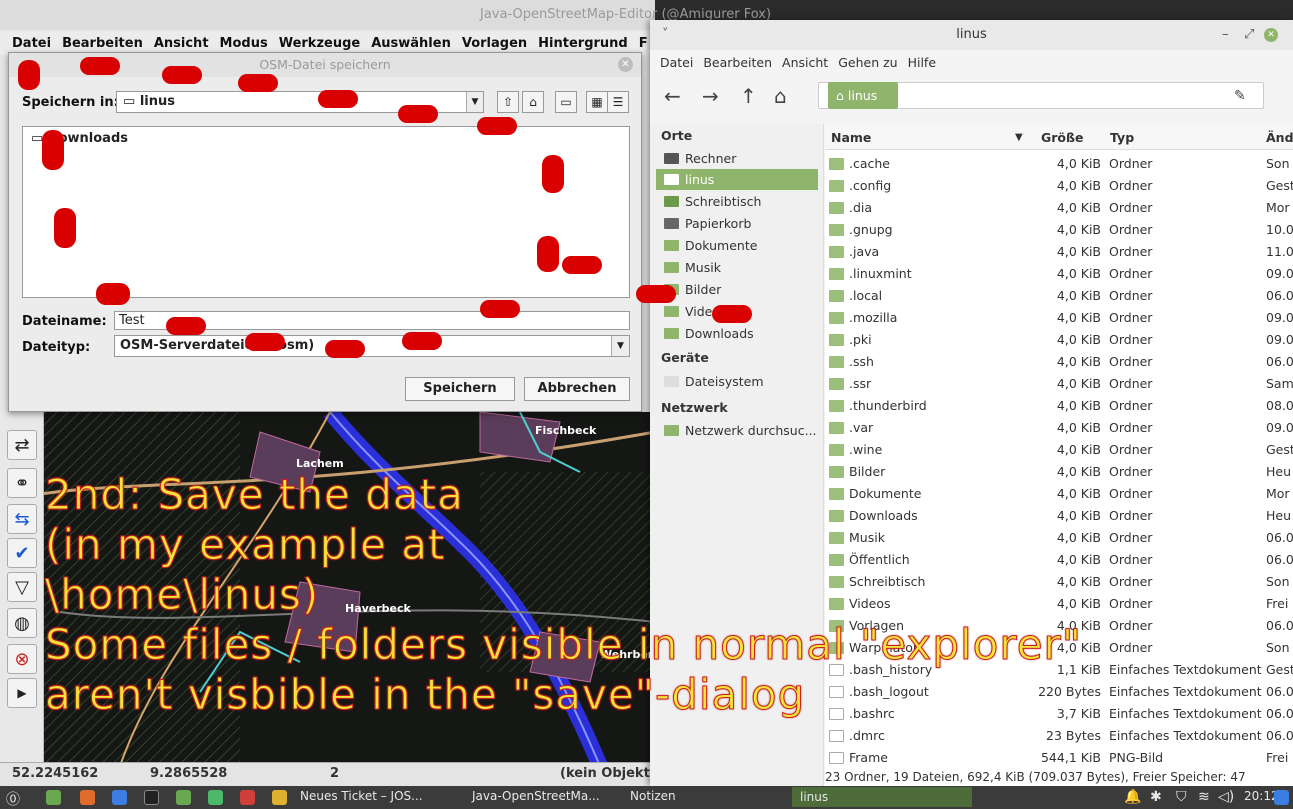 The height and width of the screenshot is (809, 1293). Describe the element at coordinates (737, 201) in the screenshot. I see `sidebar-item-schreibtisch: Schreibtisch` at that location.